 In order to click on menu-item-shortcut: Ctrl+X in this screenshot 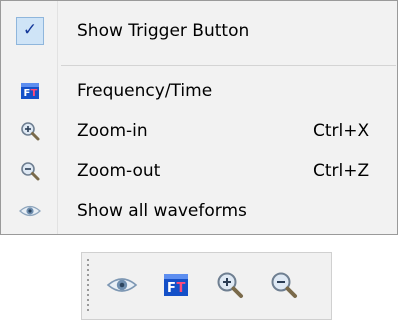, I will do `click(341, 131)`.